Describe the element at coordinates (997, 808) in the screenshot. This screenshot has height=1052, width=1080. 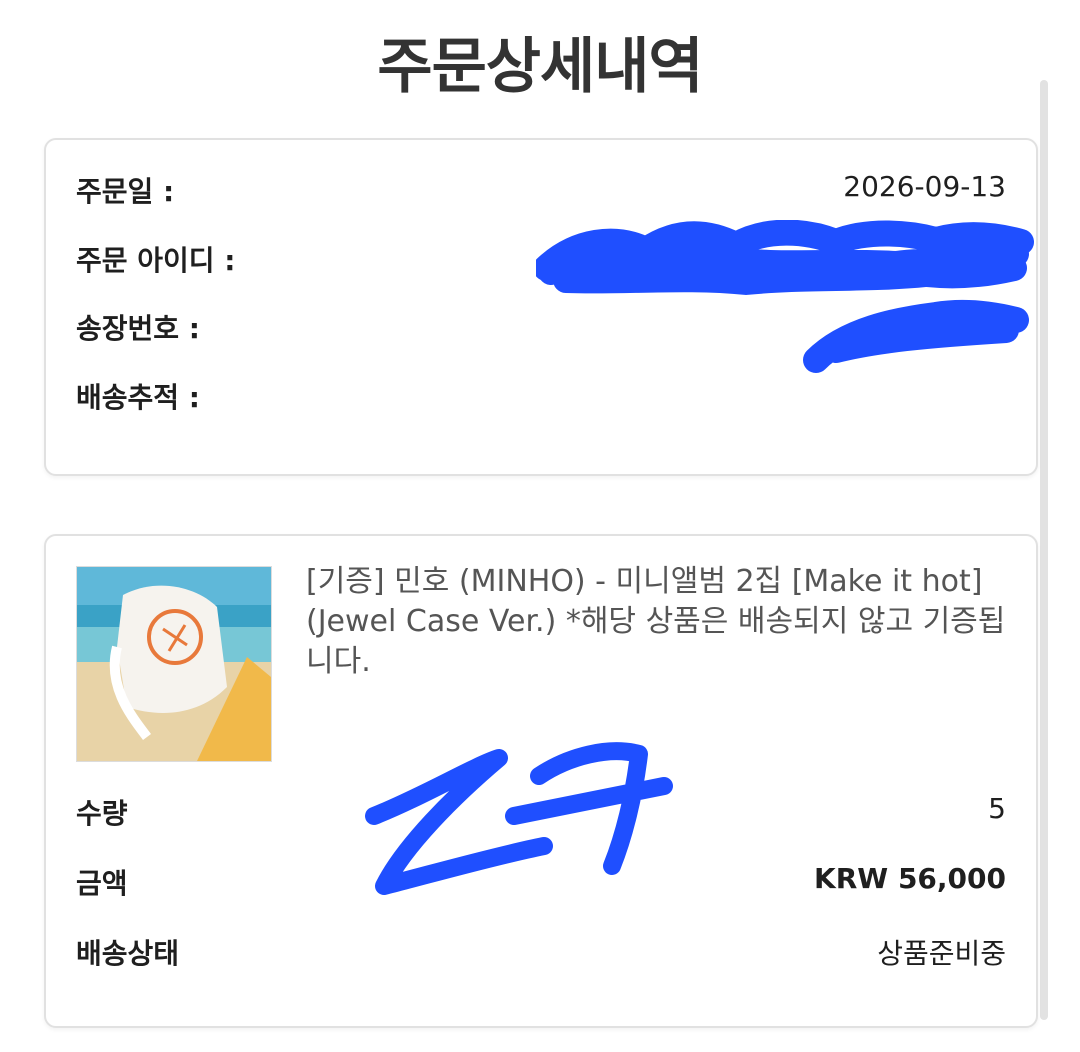
I see `quantity-value: 5` at that location.